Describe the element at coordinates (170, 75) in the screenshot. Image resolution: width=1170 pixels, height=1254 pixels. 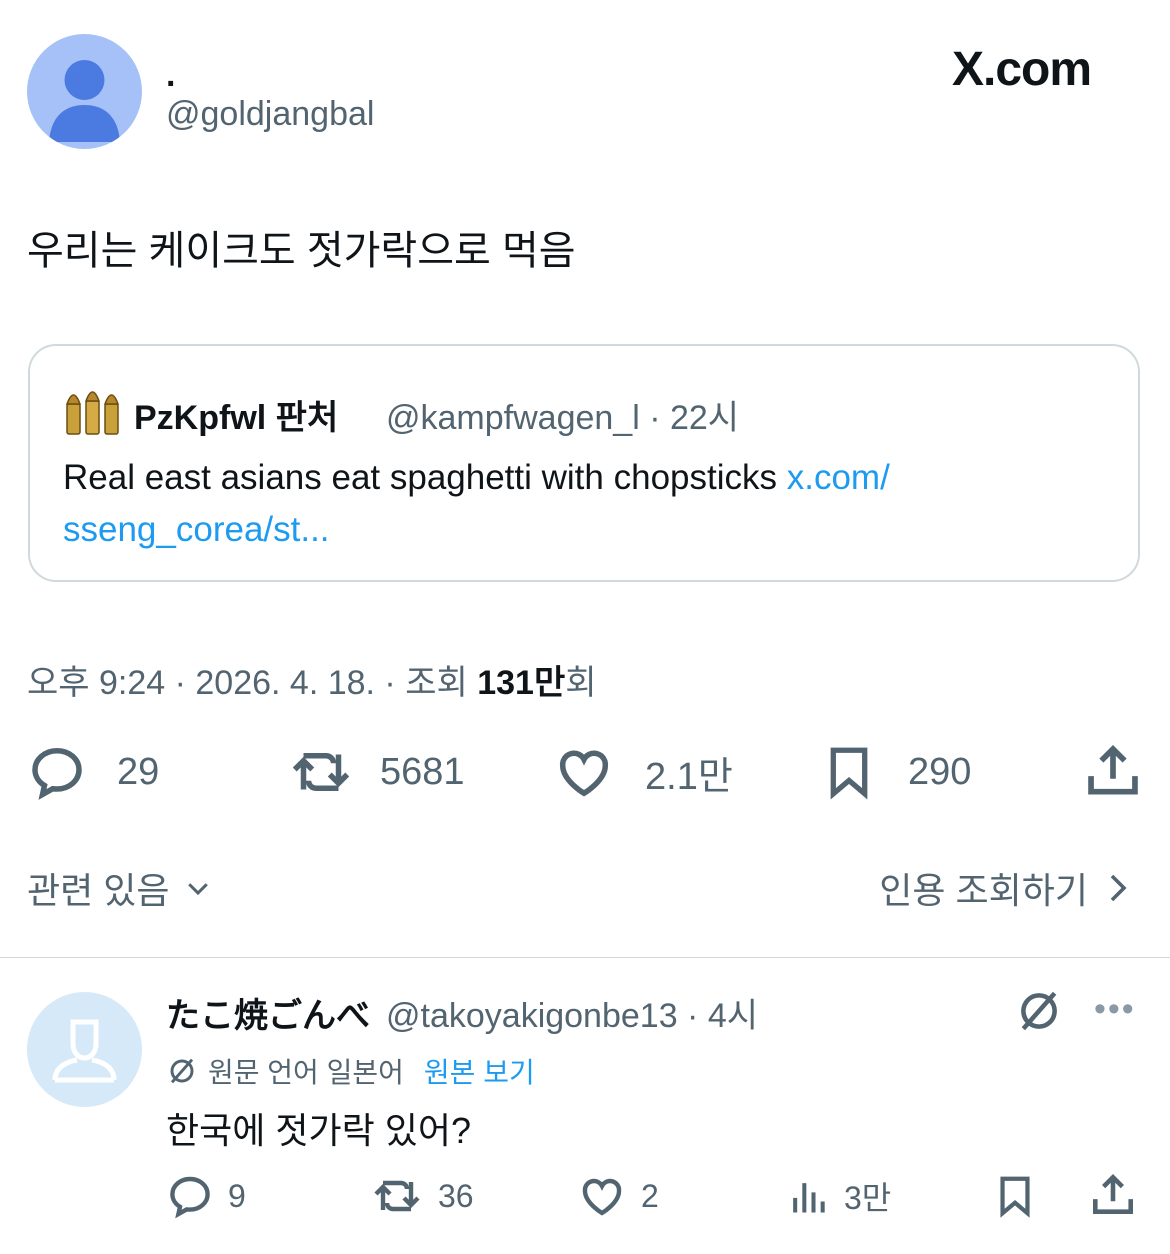
I see `author-display-name: .` at that location.